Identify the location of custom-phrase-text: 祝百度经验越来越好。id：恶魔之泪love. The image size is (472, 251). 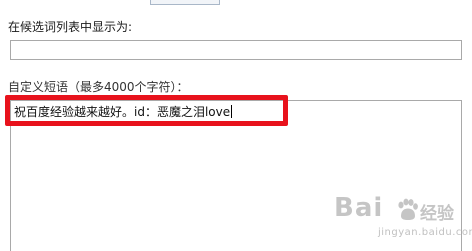
(123, 112).